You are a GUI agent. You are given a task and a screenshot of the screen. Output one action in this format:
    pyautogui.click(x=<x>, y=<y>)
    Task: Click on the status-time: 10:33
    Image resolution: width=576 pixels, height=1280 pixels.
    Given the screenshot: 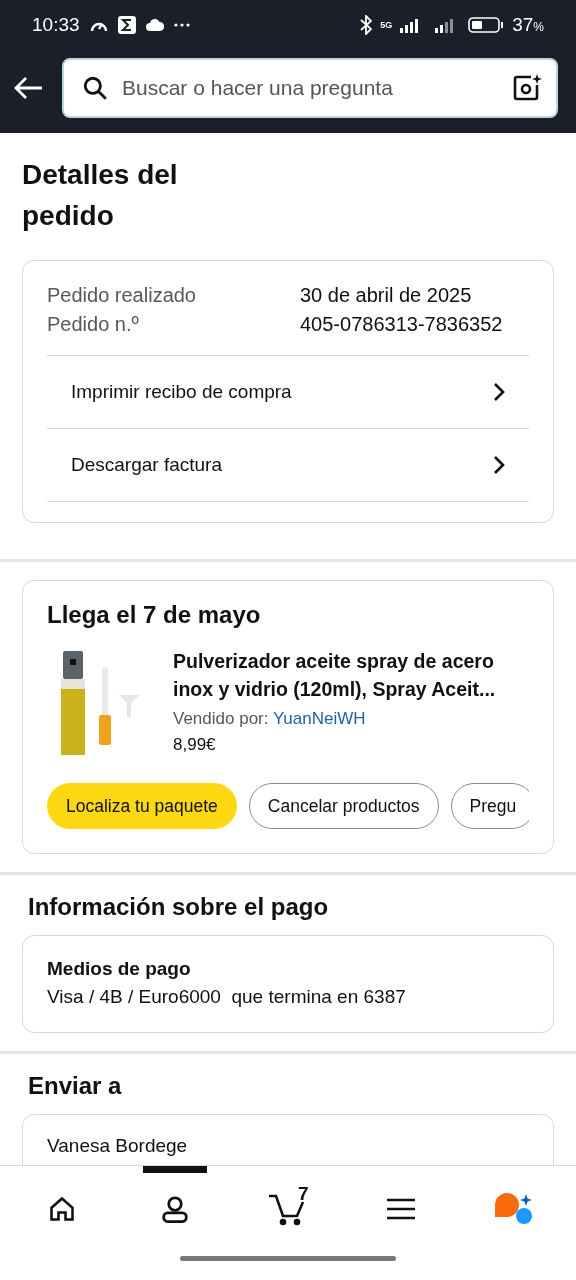 What is the action you would take?
    pyautogui.click(x=56, y=25)
    